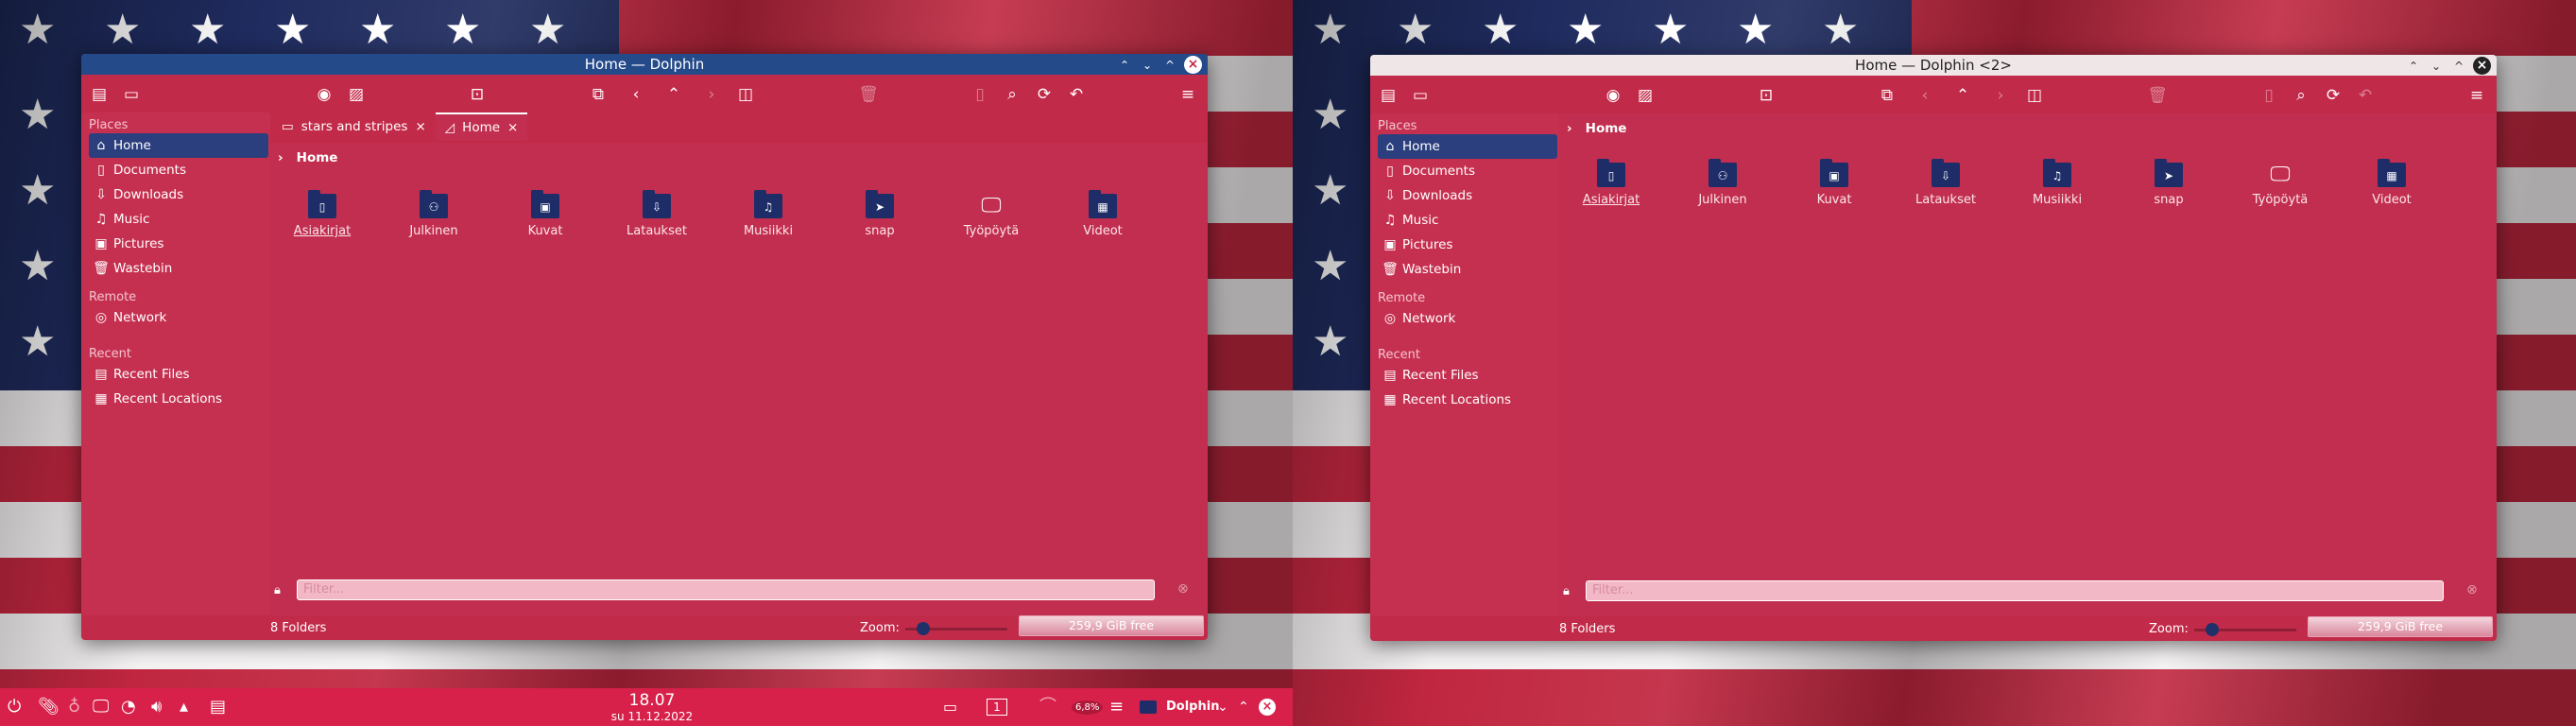  Describe the element at coordinates (997, 707) in the screenshot. I see `pager-desktop-number: 1` at that location.